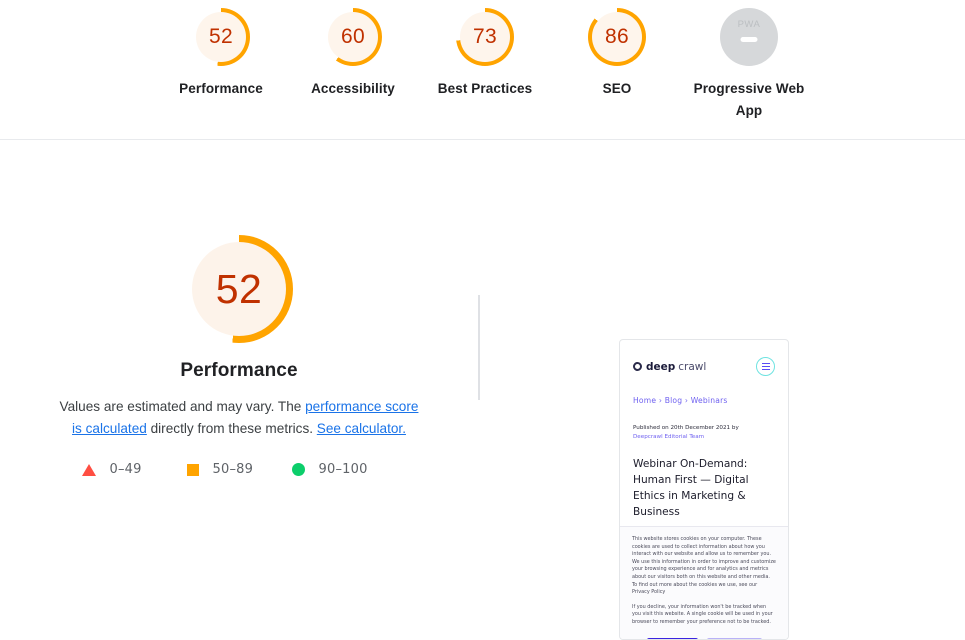 The height and width of the screenshot is (640, 965). I want to click on gauge-performance: 52, so click(221, 37).